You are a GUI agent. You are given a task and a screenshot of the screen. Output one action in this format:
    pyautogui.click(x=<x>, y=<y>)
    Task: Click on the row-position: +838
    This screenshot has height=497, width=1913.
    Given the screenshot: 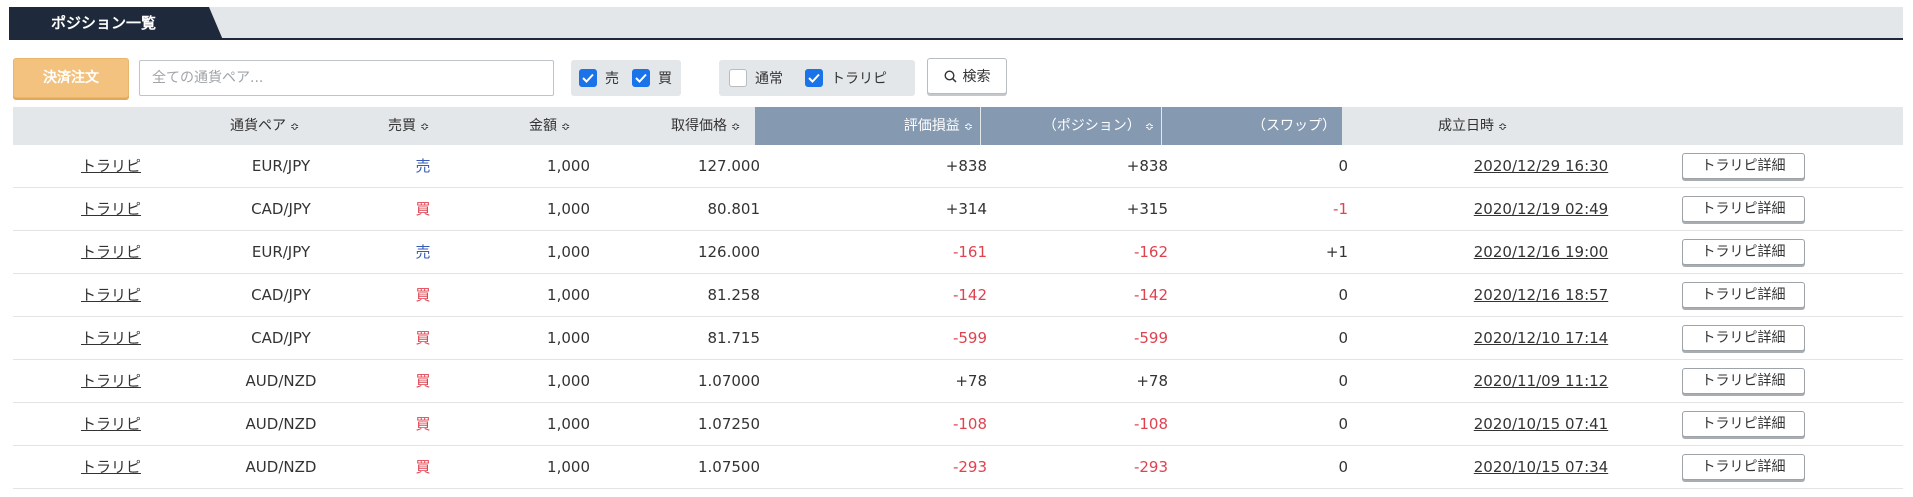 What is the action you would take?
    pyautogui.click(x=1147, y=166)
    